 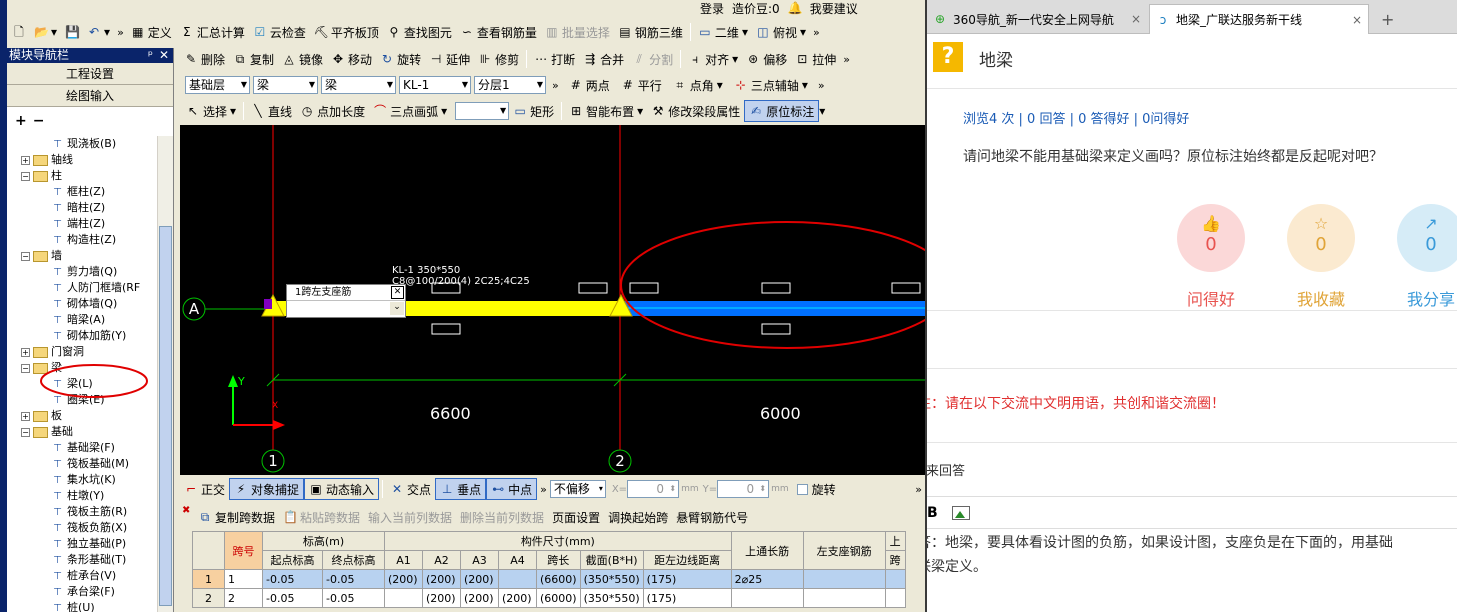 What do you see at coordinates (78, 320) in the screenshot?
I see `tree-item: ⊤ 暗梁(A)` at bounding box center [78, 320].